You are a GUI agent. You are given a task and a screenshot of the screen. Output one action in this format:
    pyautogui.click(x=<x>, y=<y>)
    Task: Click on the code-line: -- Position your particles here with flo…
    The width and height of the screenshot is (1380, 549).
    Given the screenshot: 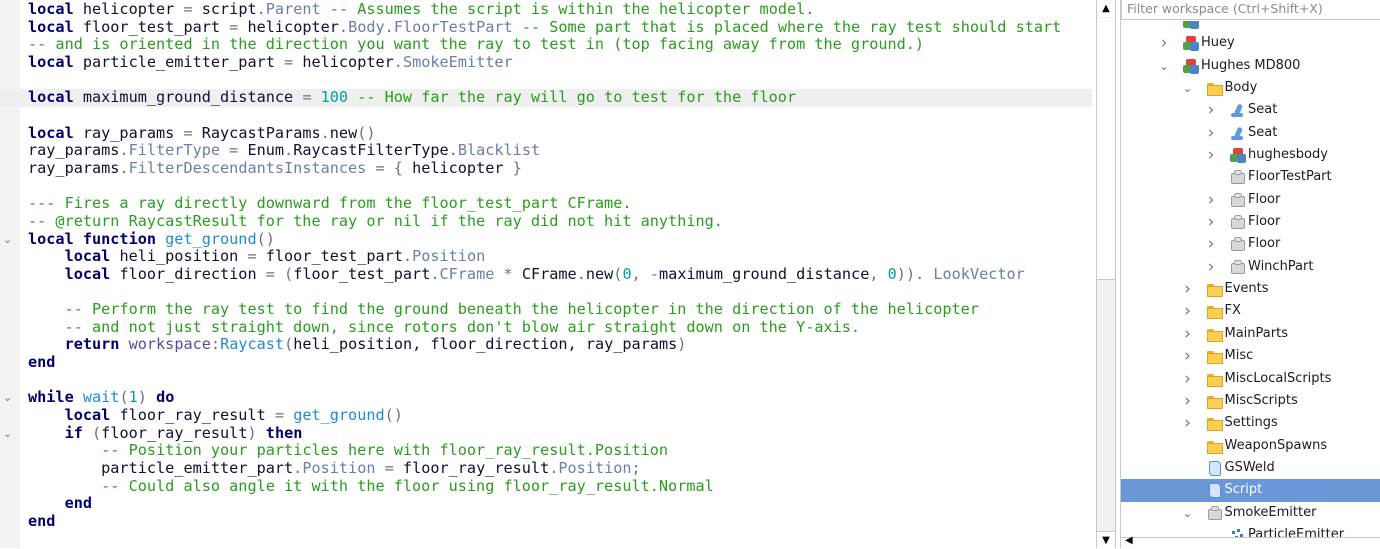 What is the action you would take?
    pyautogui.click(x=562, y=451)
    